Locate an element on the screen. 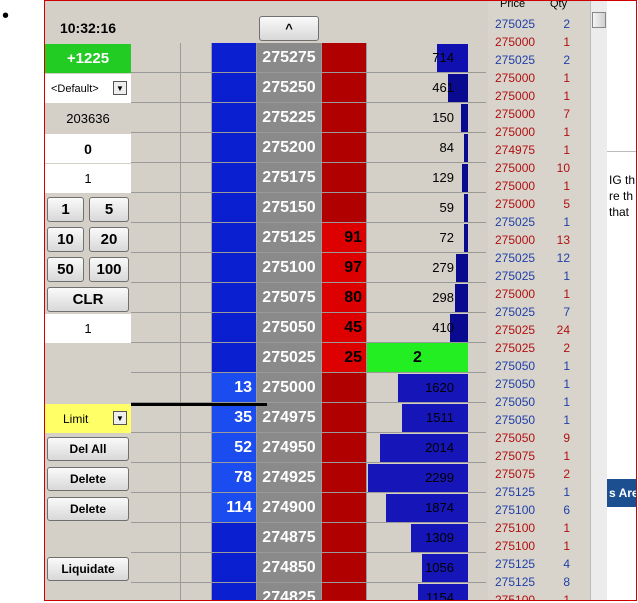 This screenshot has width=638, height=603. qty-100-button: 100 is located at coordinates (109, 269).